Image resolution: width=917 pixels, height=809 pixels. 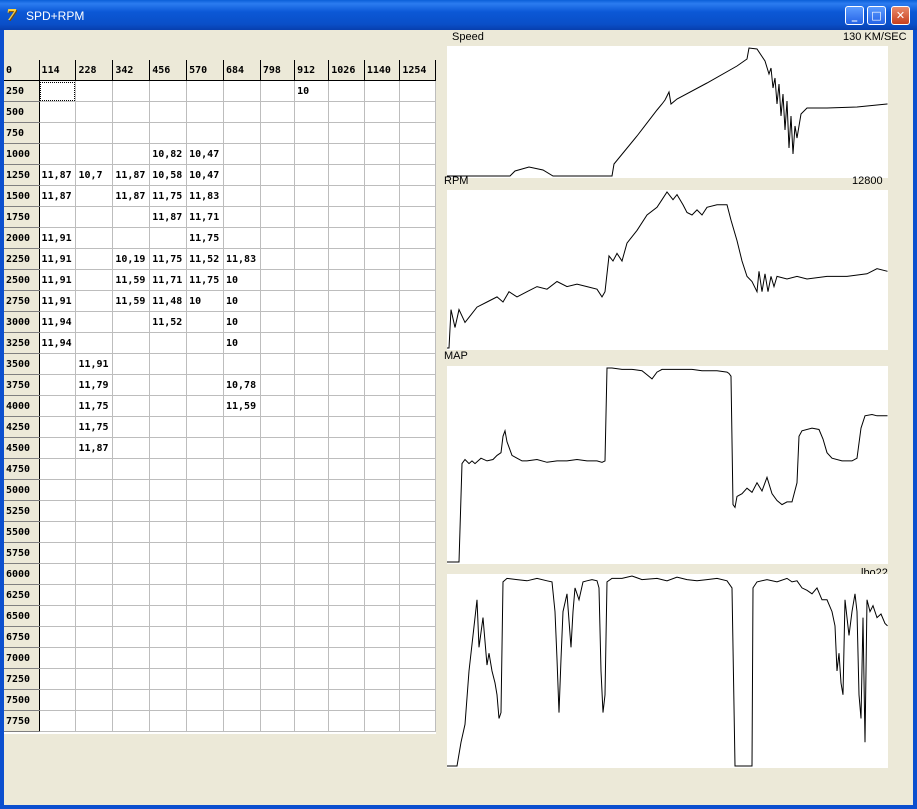 What do you see at coordinates (242, 322) in the screenshot?
I see `grid-cell: 10` at bounding box center [242, 322].